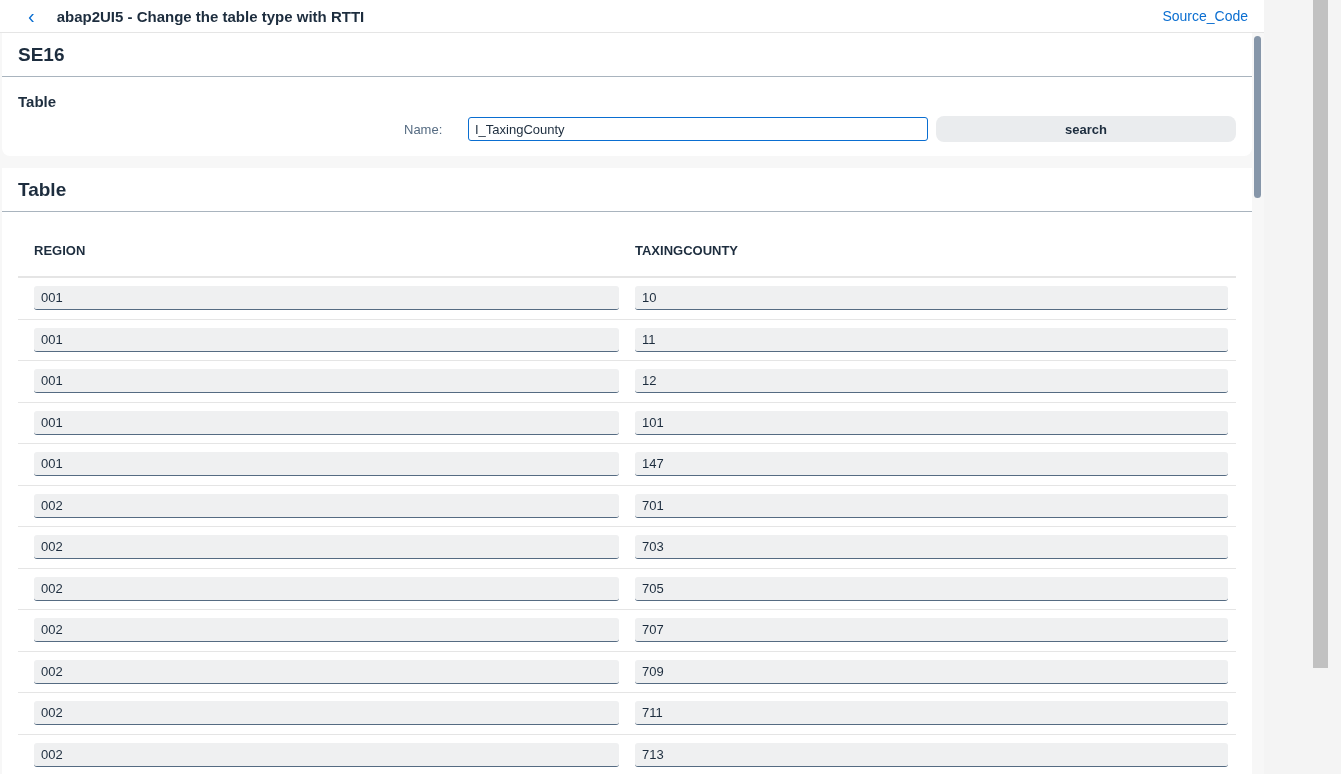  What do you see at coordinates (931, 547) in the screenshot?
I see `cell-input-field: 703` at bounding box center [931, 547].